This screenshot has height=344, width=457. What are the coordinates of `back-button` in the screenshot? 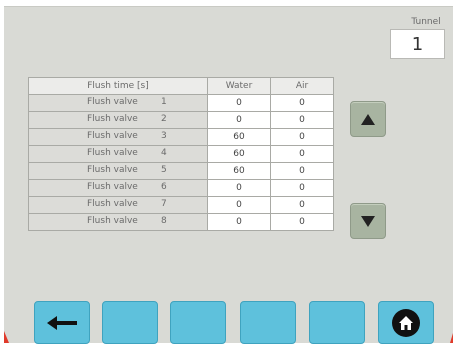 It's located at (62, 322).